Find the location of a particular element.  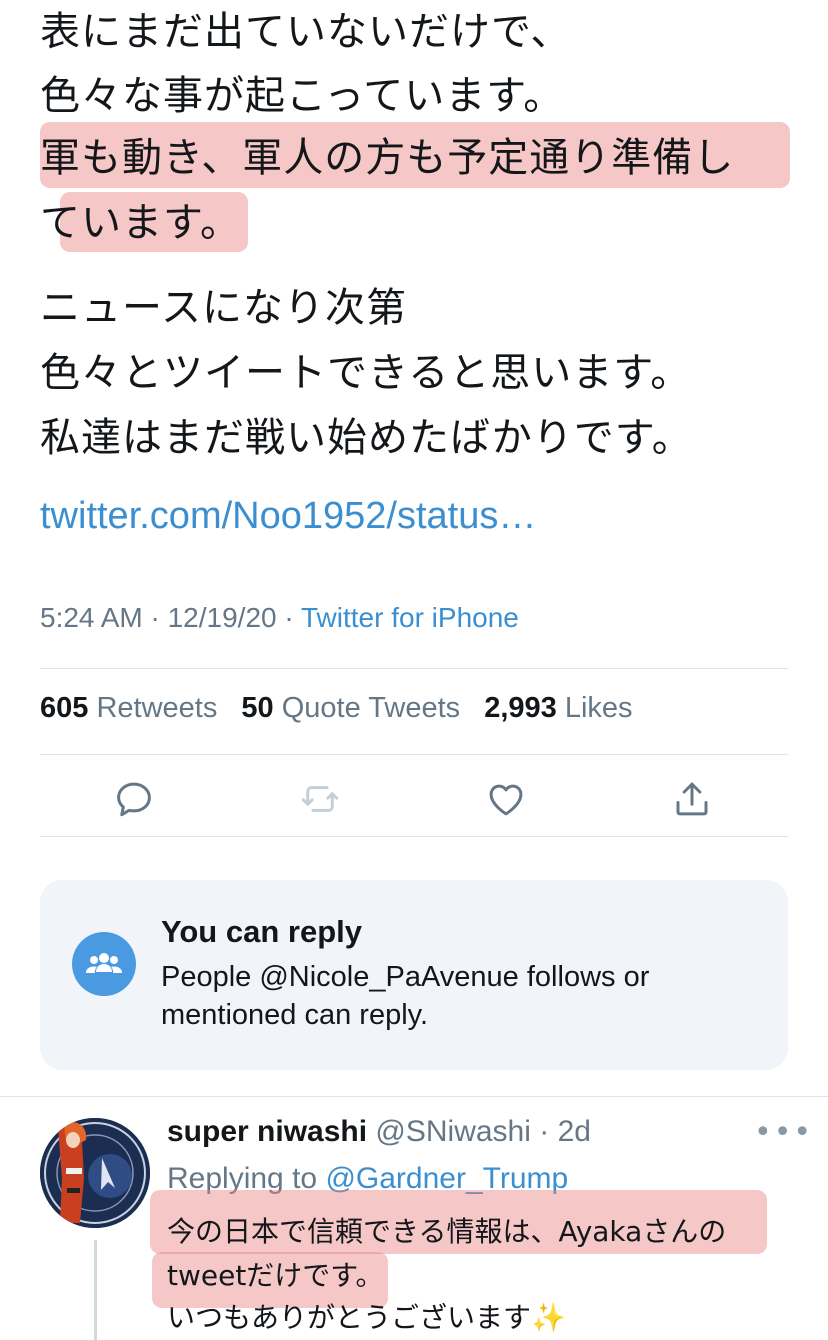

tweet-line: 私達はまだ戦い始めたばかりです。 is located at coordinates (366, 438).